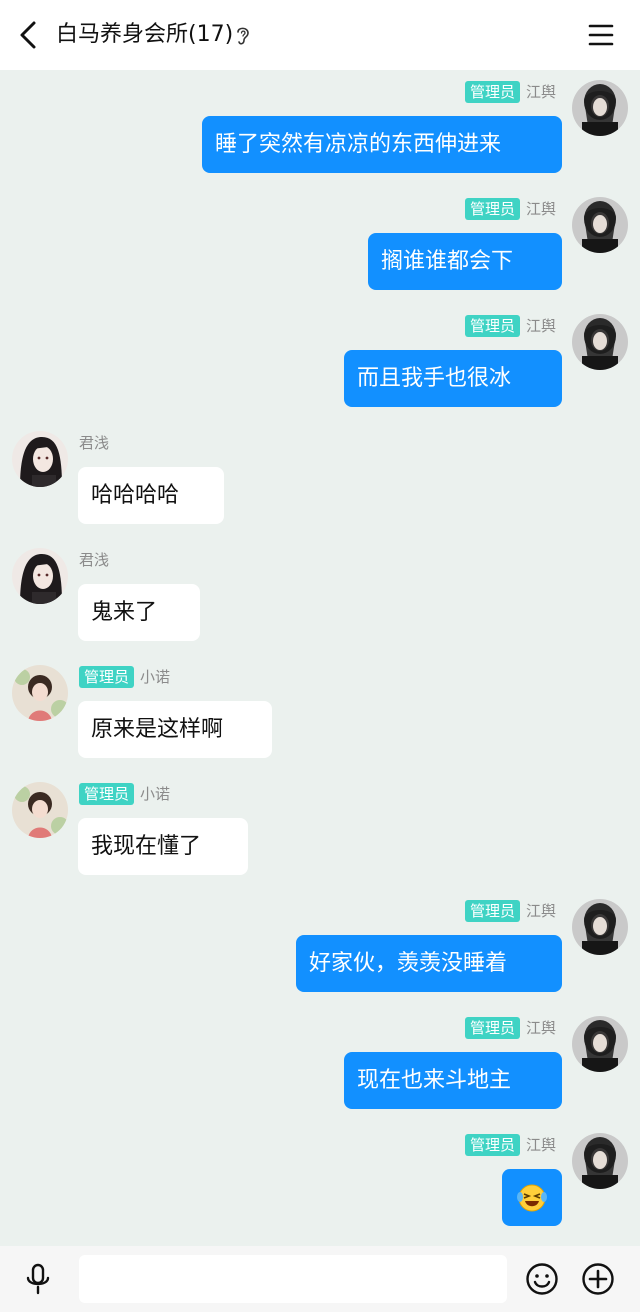 The image size is (640, 1312). Describe the element at coordinates (144, 35) in the screenshot. I see `chat-title: 白马养身会所(17)` at that location.